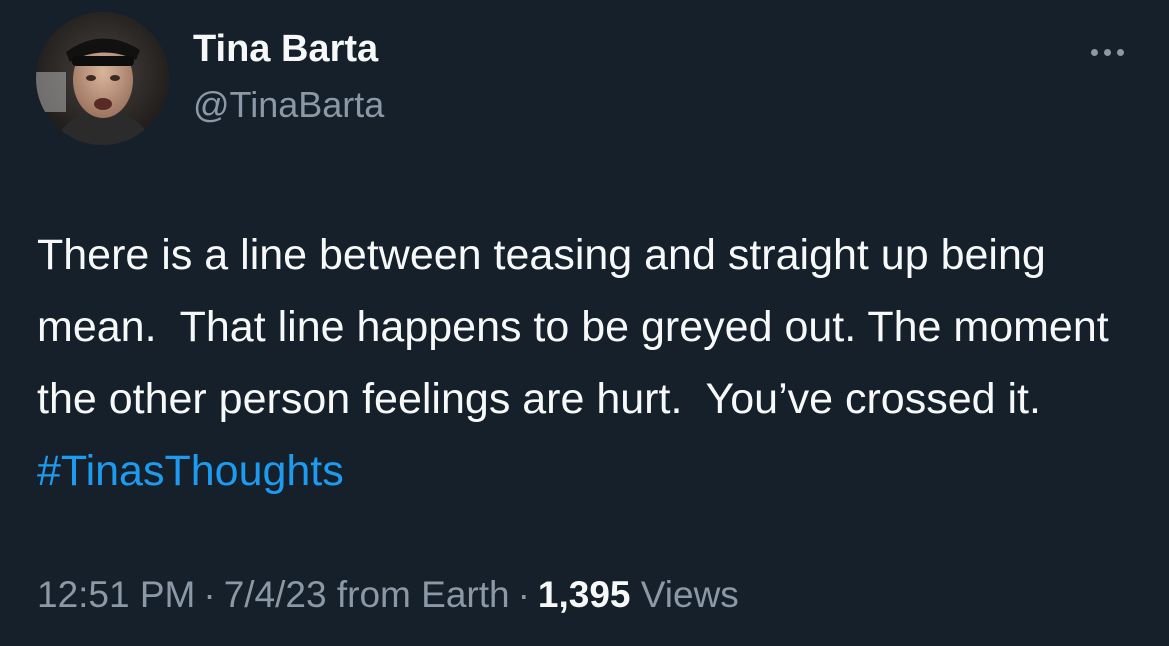 This screenshot has height=646, width=1169. What do you see at coordinates (285, 49) in the screenshot?
I see `author-name: Tina Barta` at bounding box center [285, 49].